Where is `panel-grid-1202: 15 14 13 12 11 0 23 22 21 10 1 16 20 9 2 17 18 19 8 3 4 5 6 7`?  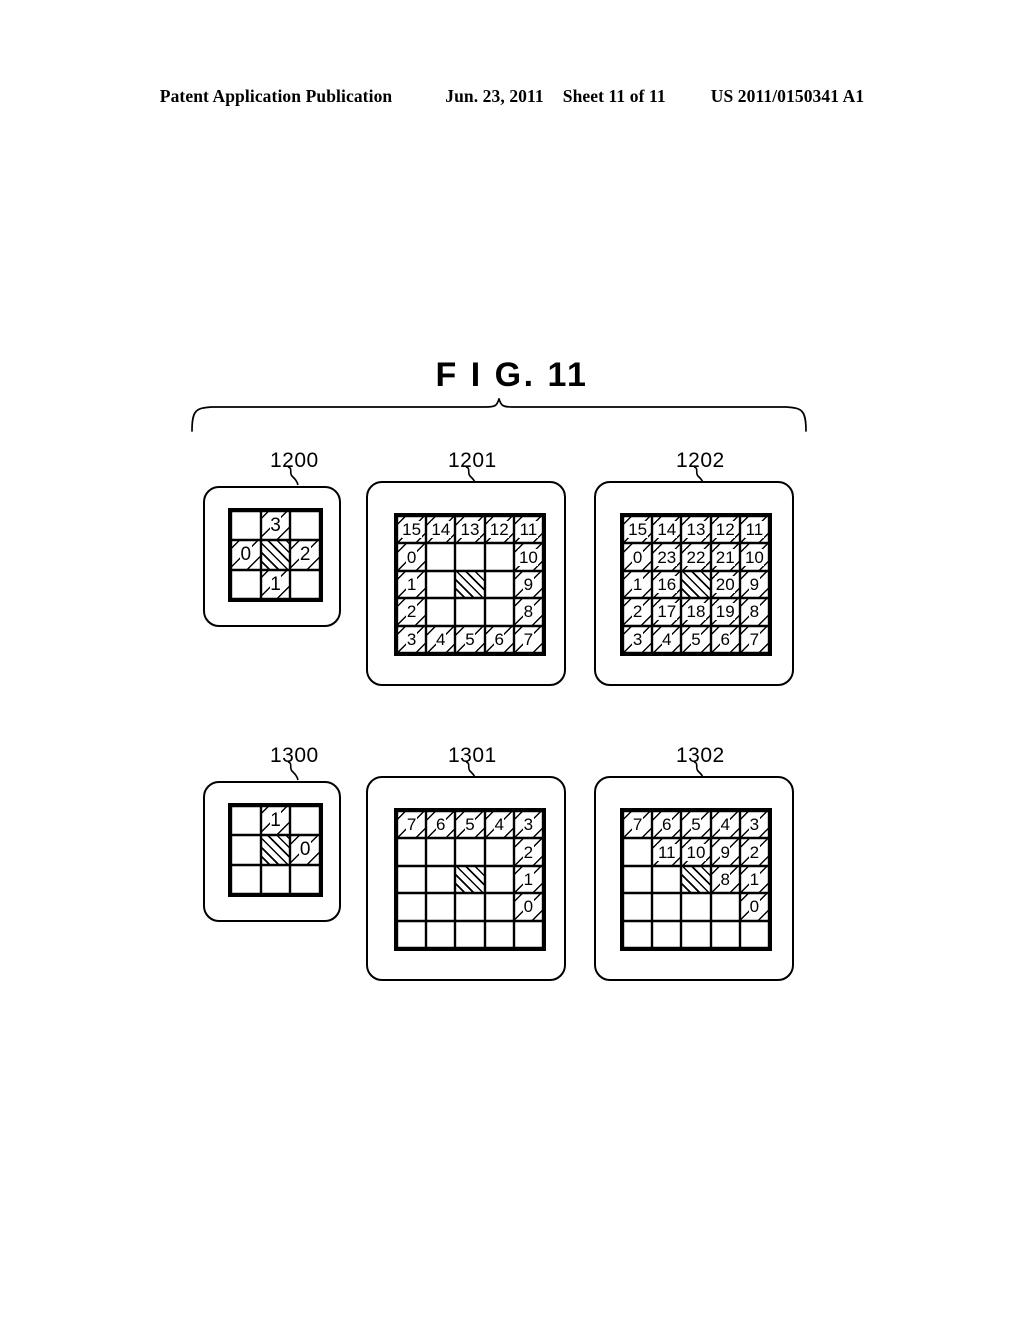 panel-grid-1202: 15 14 13 12 11 0 23 22 21 10 1 16 20 9 2 17 18 19 8 3 4 5 6 7 is located at coordinates (696, 584).